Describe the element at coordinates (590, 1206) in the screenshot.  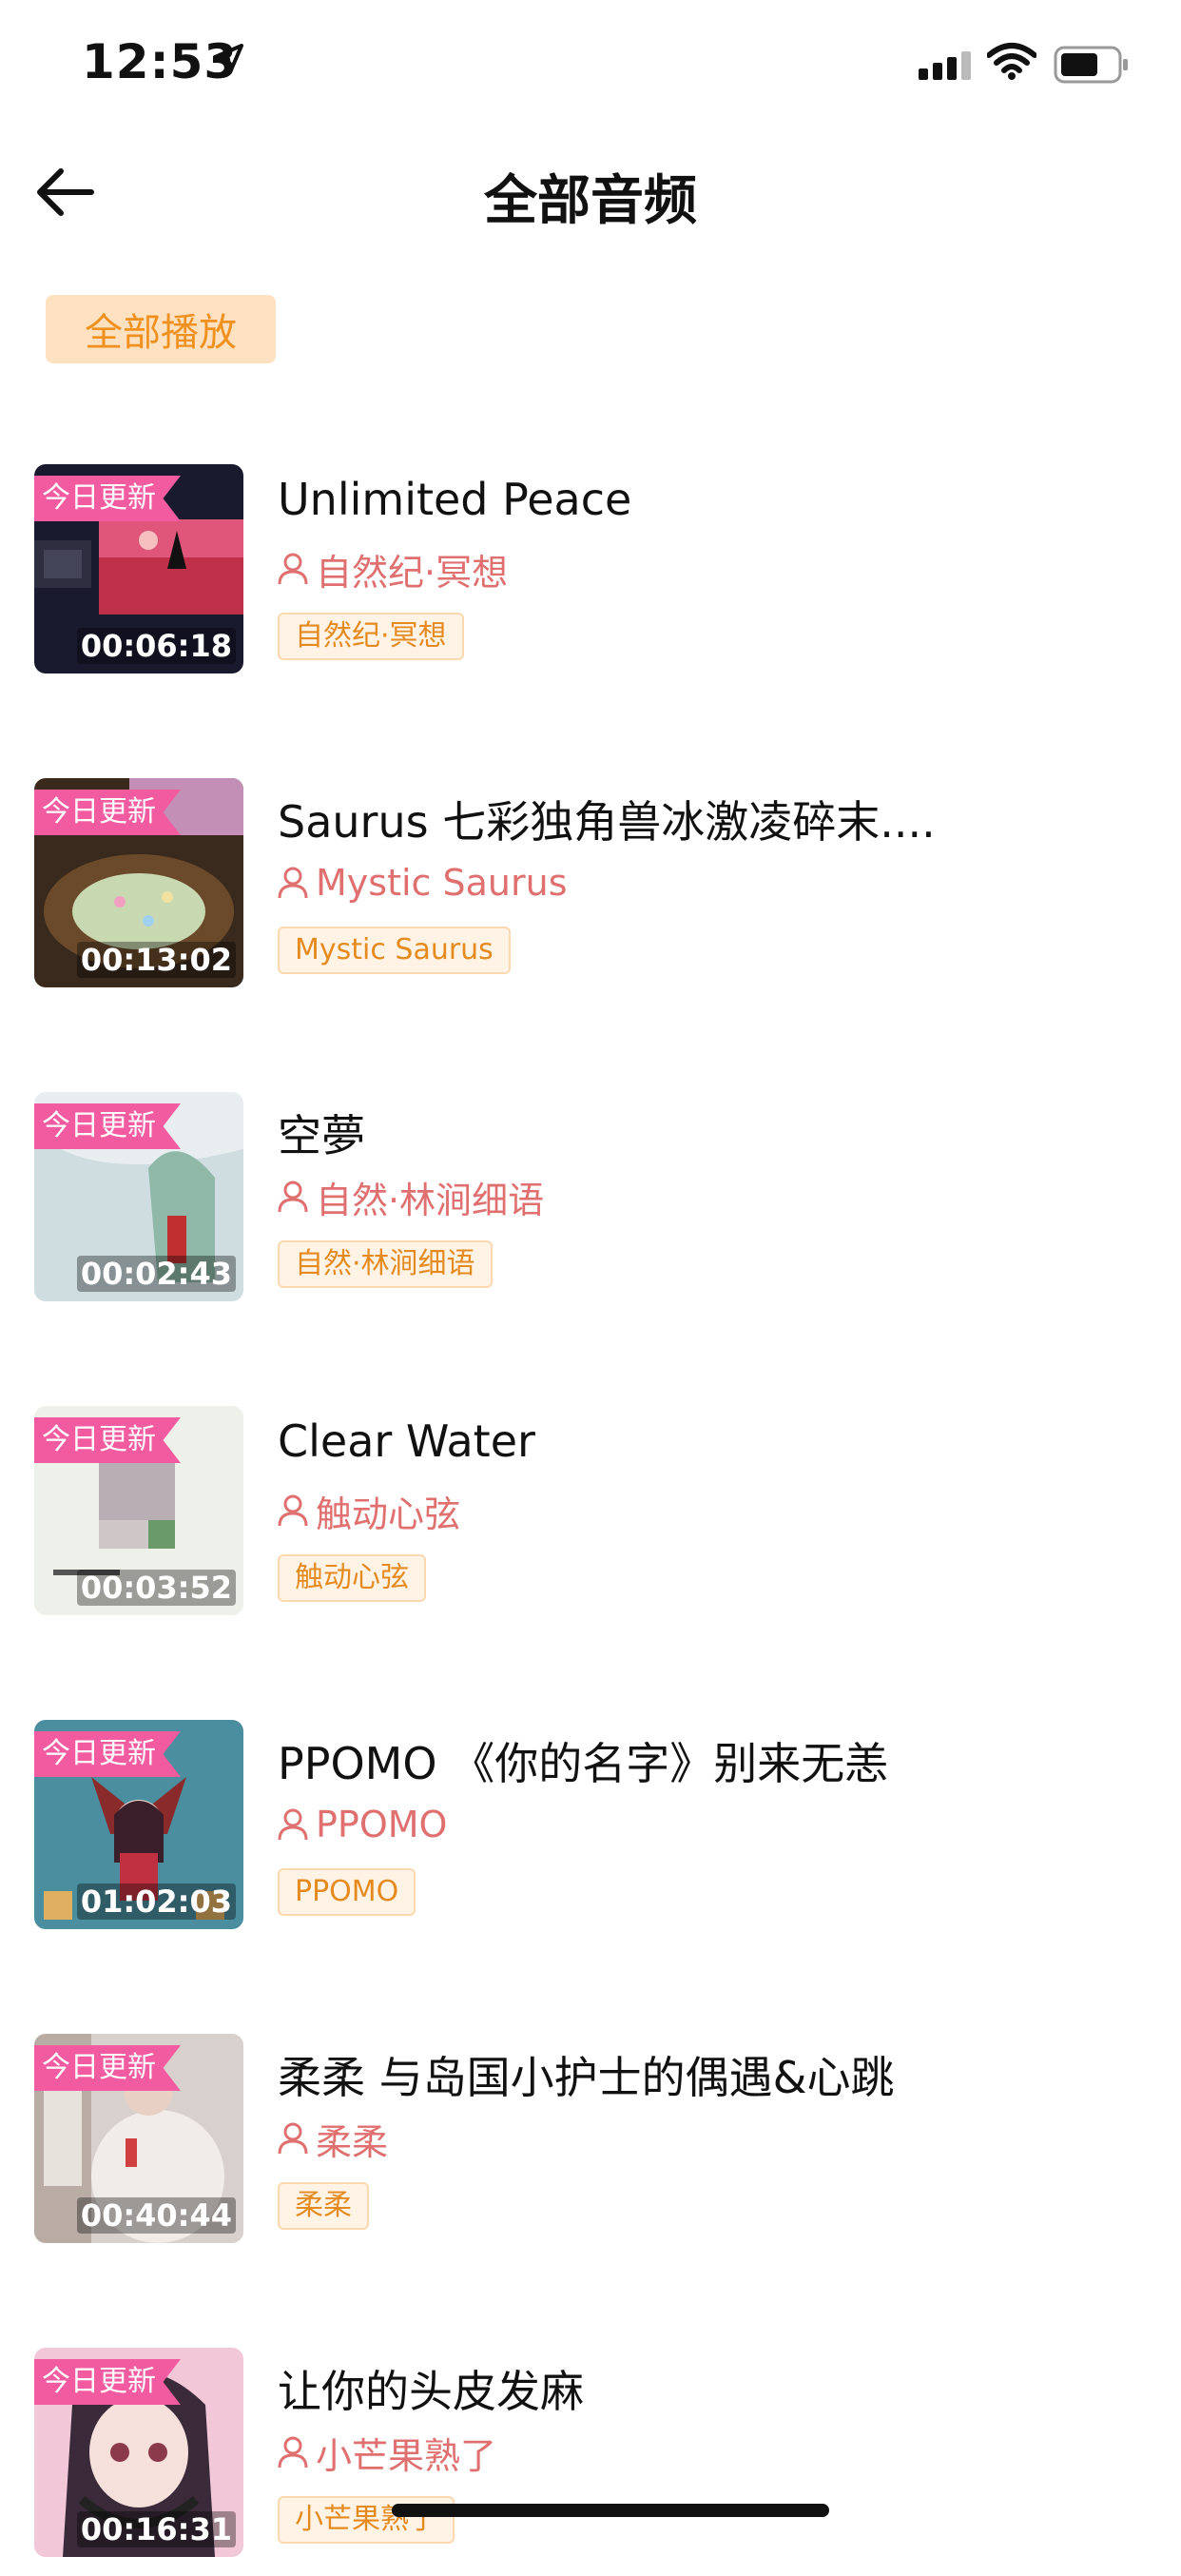
I see `list-item: 今日更新 00:02:43 空夢 自然·林涧细语 自然·林涧细语` at that location.